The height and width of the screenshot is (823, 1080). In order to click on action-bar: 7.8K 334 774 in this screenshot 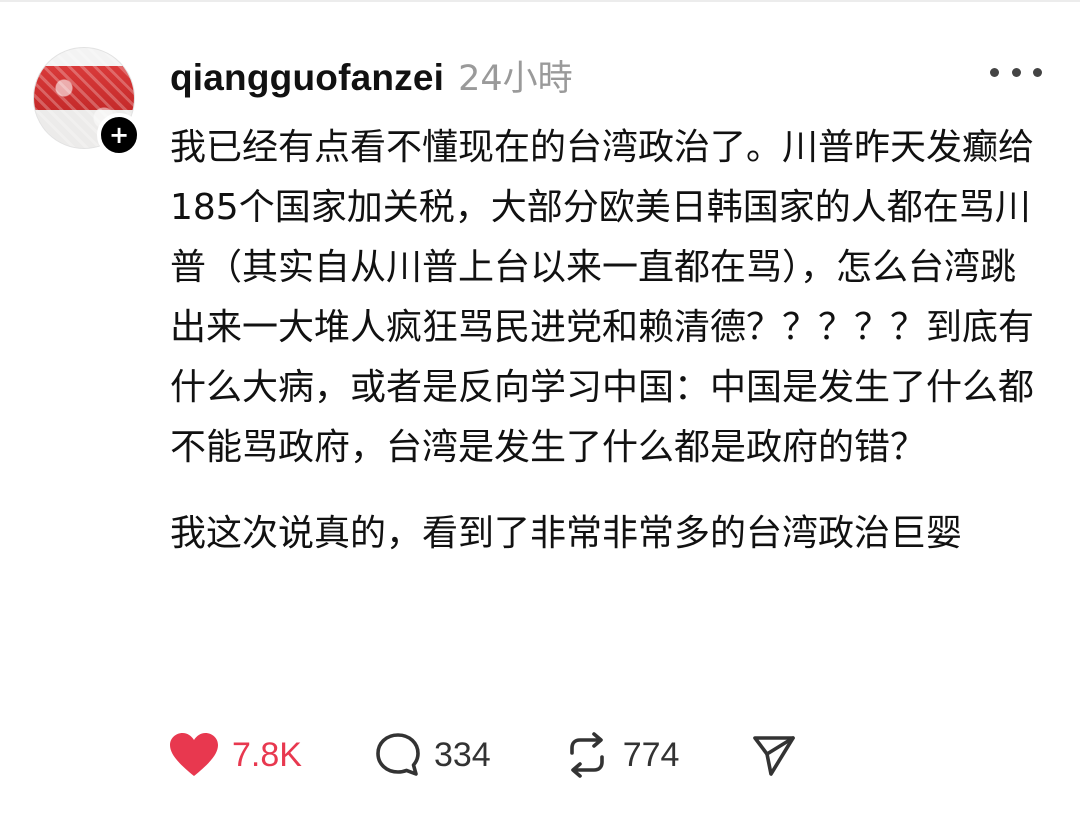, I will do `click(482, 755)`.